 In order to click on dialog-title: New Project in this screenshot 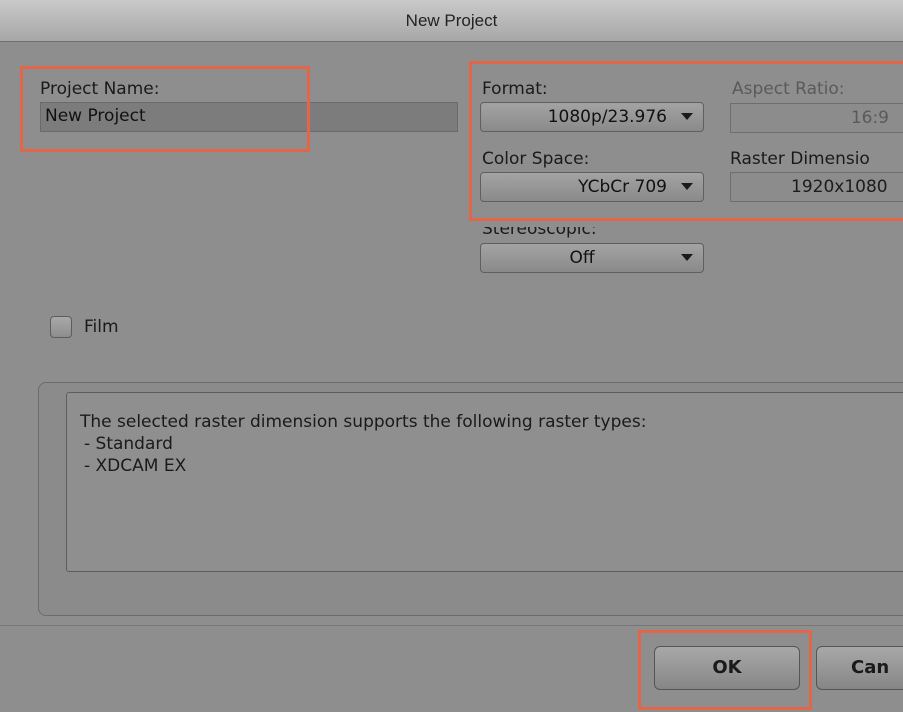, I will do `click(451, 20)`.